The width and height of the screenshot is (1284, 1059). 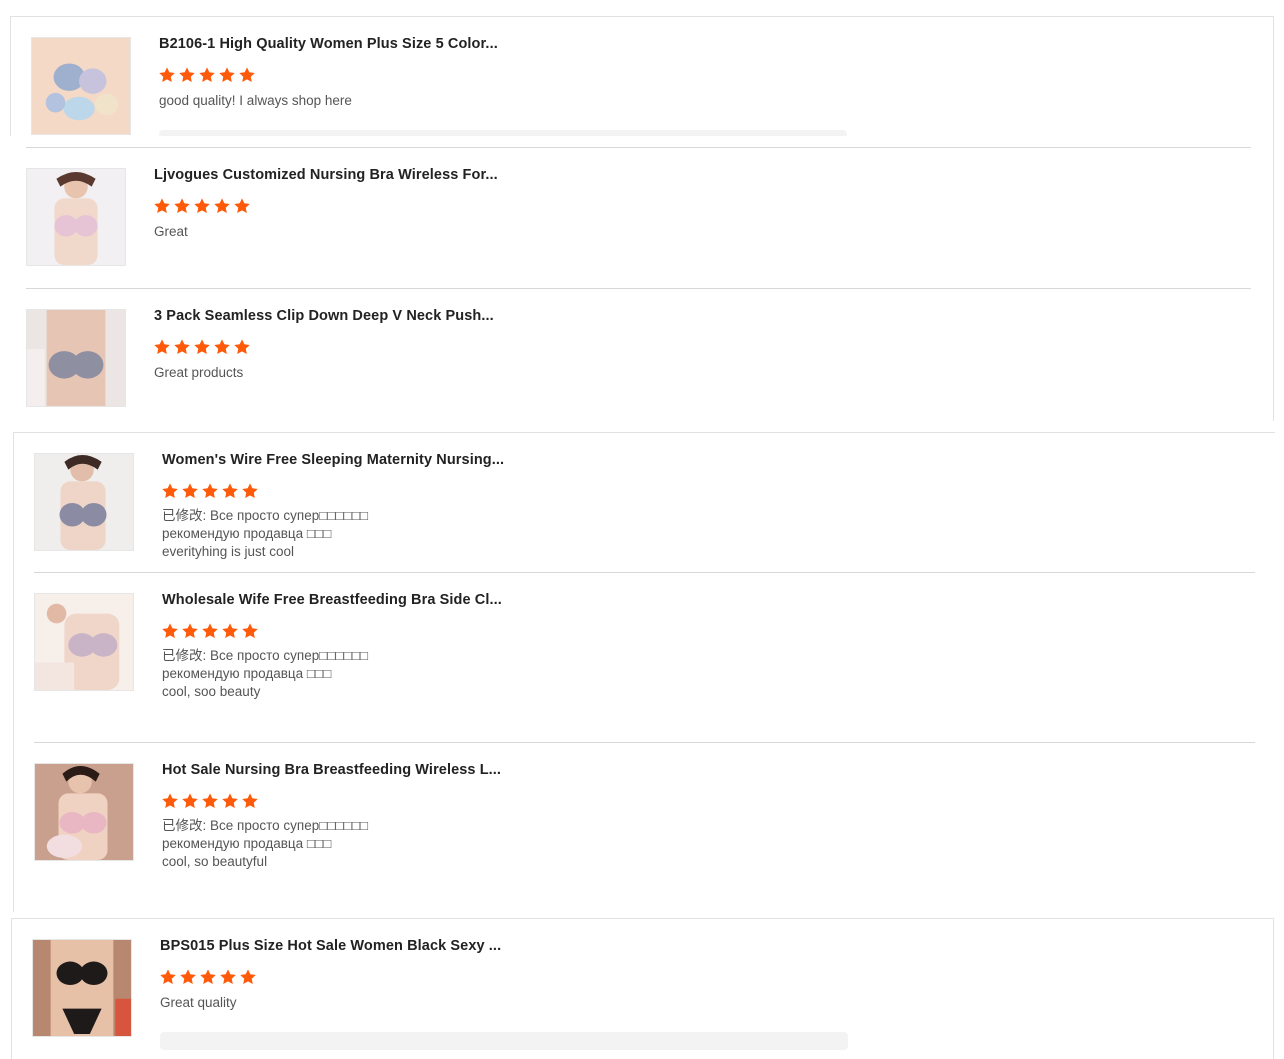 I want to click on product-thumbnail-pink-nursing-bra, so click(x=84, y=812).